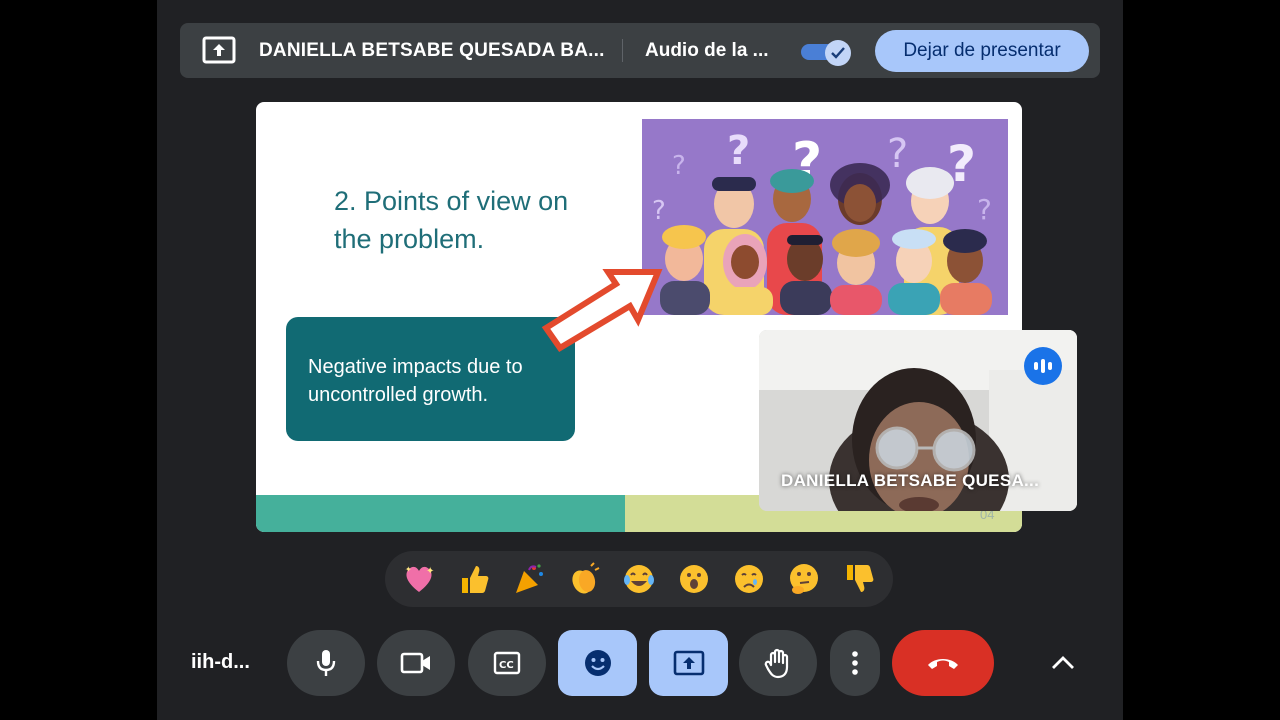 This screenshot has height=720, width=1280. I want to click on reactions-bar: ✦ ✦, so click(639, 579).